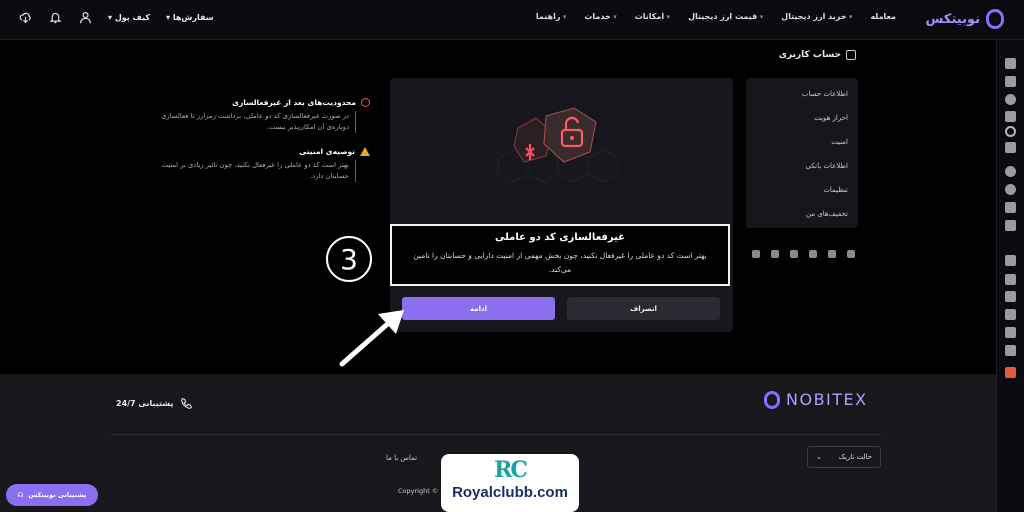 This screenshot has height=512, width=1024. I want to click on aparat-icon, so click(851, 254).